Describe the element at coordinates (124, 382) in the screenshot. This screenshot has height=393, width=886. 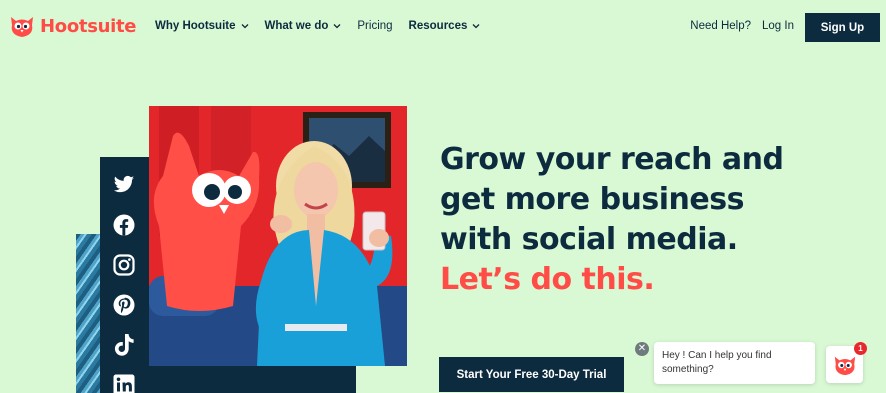
I see `linkedin-icon` at that location.